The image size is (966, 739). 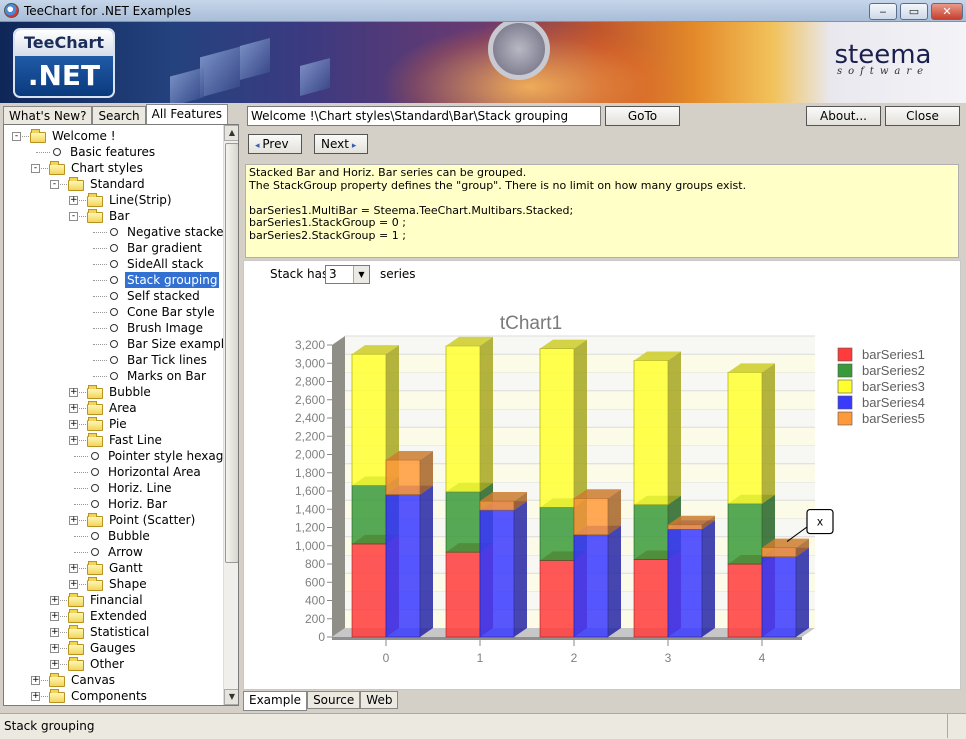 What do you see at coordinates (113, 136) in the screenshot?
I see `tree-item: - Welcome !` at bounding box center [113, 136].